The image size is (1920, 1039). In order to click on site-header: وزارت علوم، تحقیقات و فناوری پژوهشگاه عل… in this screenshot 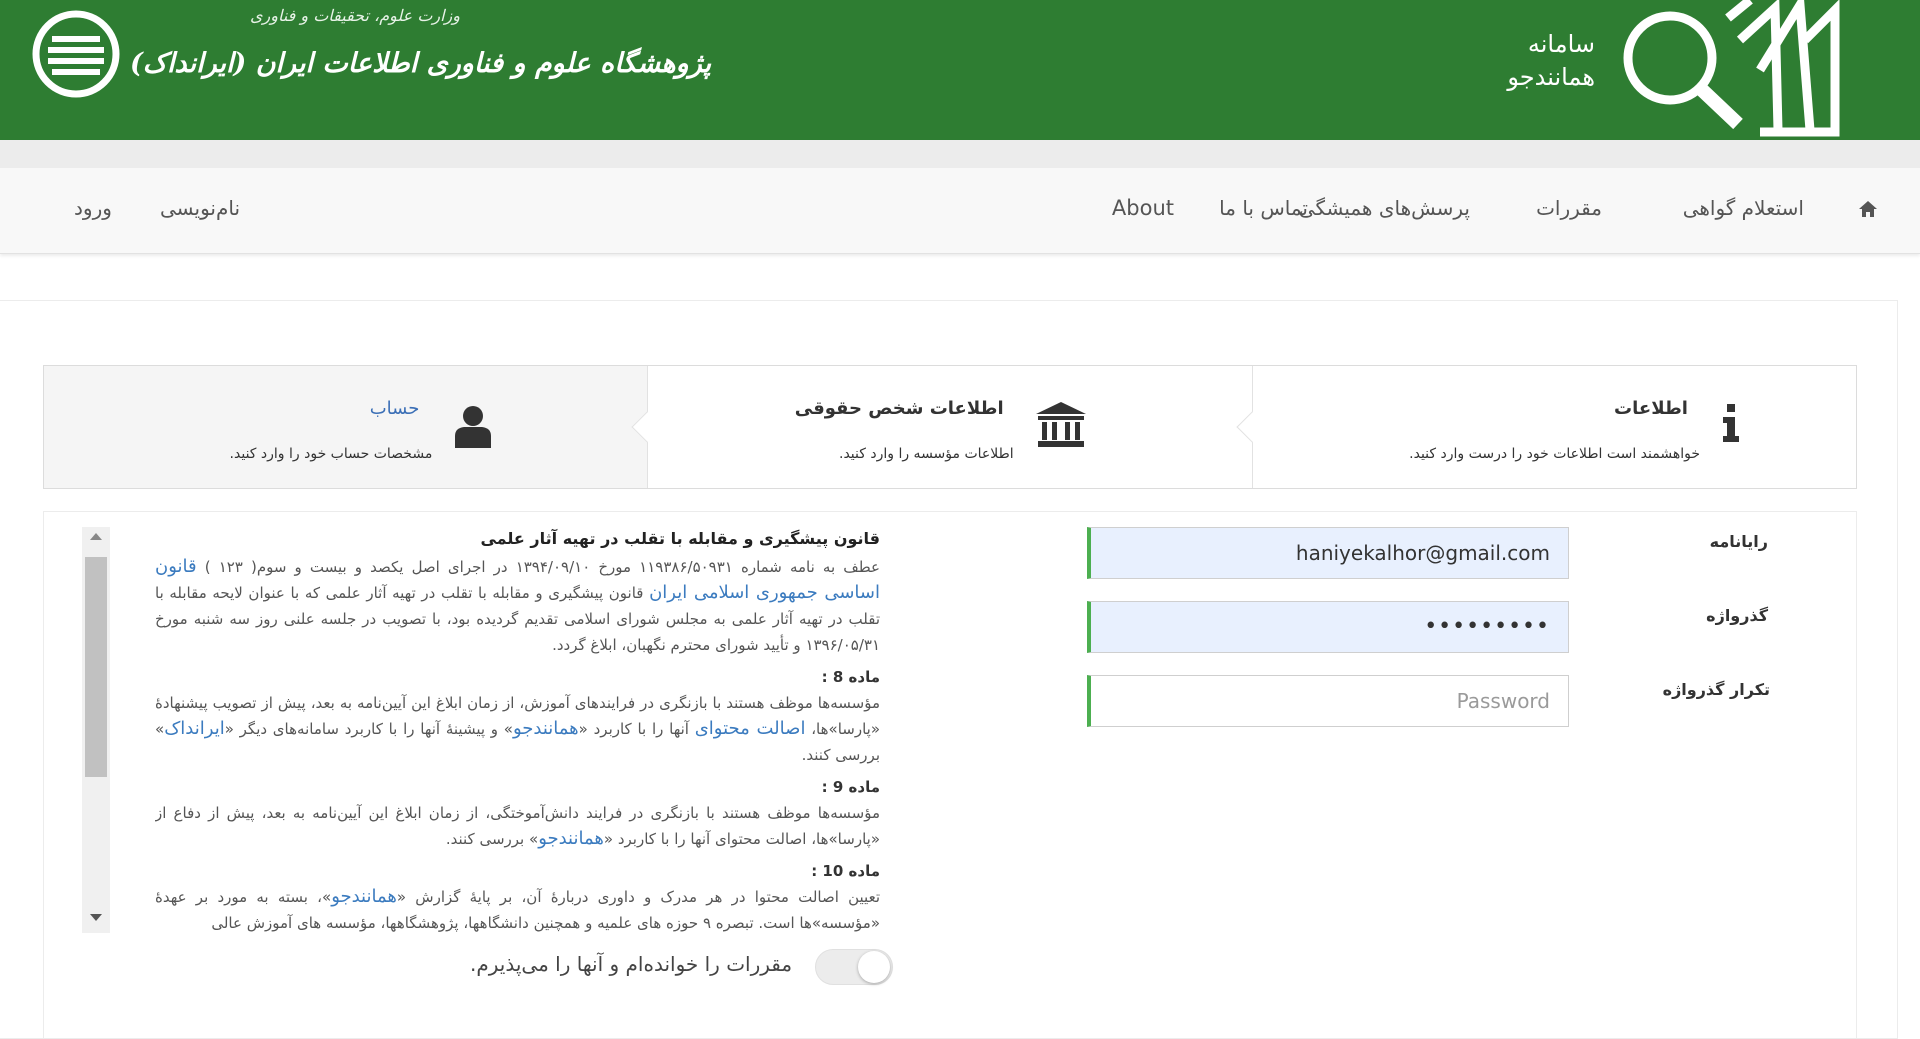, I will do `click(960, 70)`.